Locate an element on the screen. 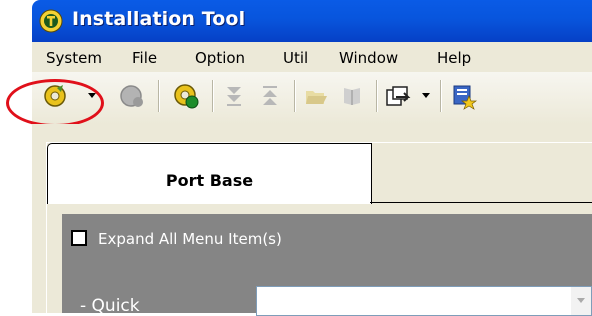 This screenshot has height=316, width=592. window-title: Installation Tool is located at coordinates (159, 19).